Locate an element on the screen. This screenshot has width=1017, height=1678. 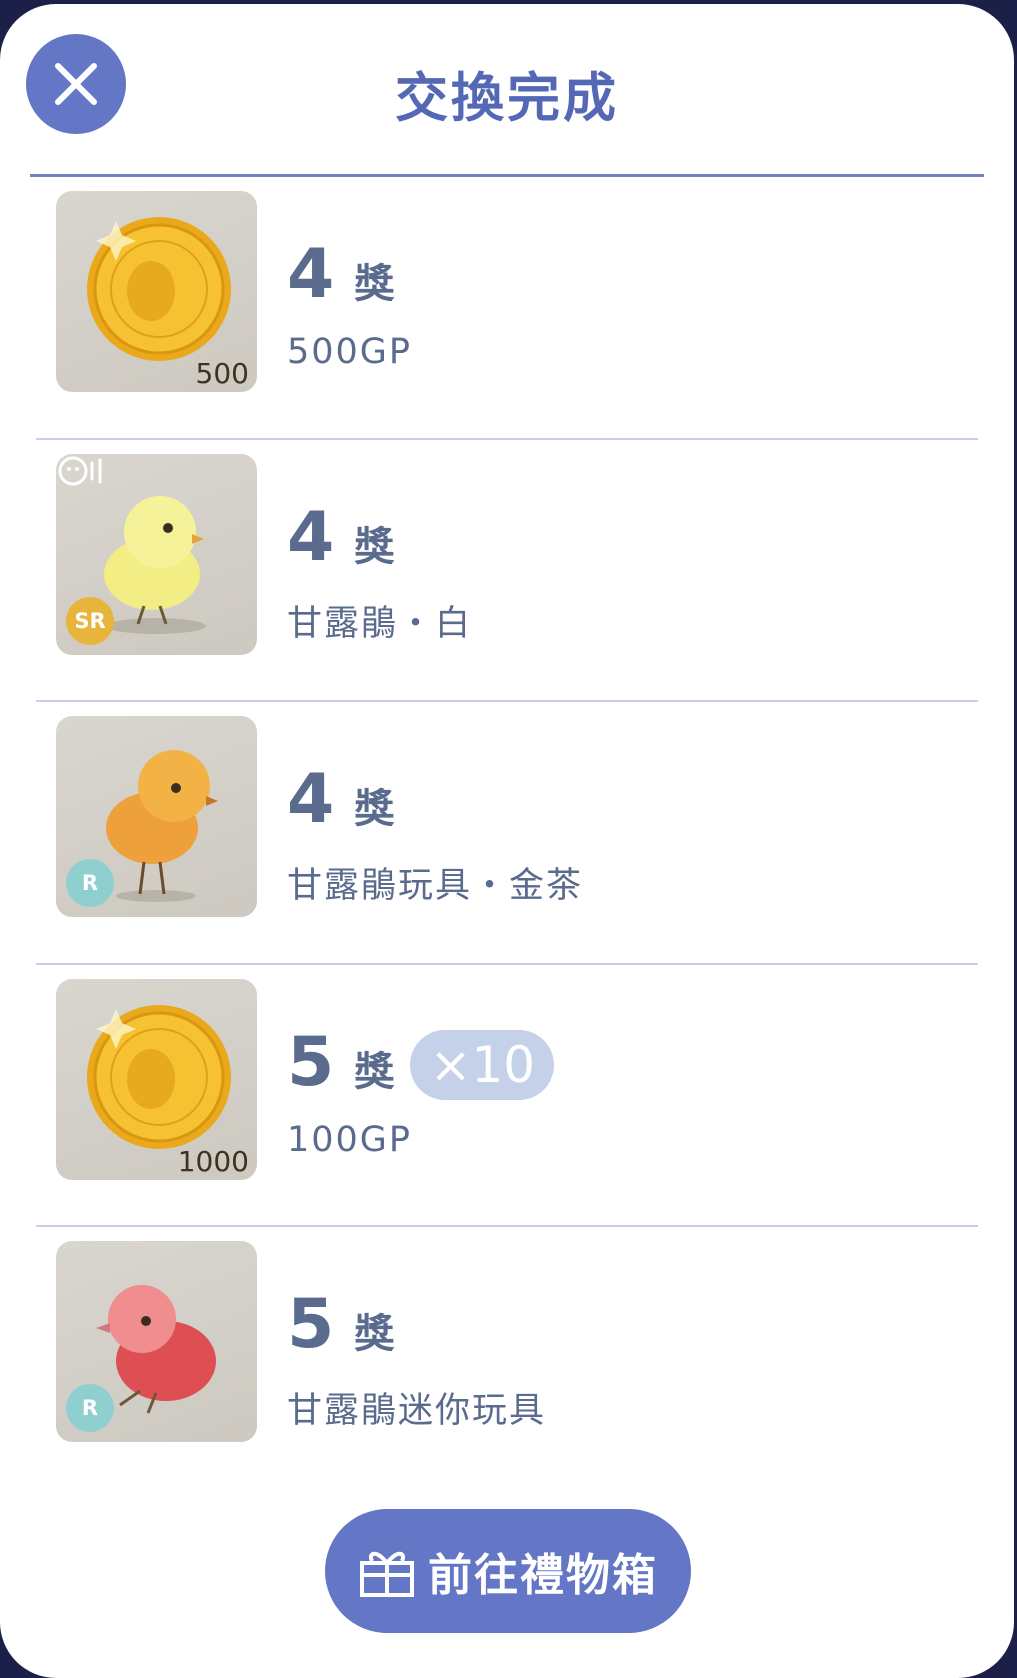
item-thumbnail: SR is located at coordinates (156, 554).